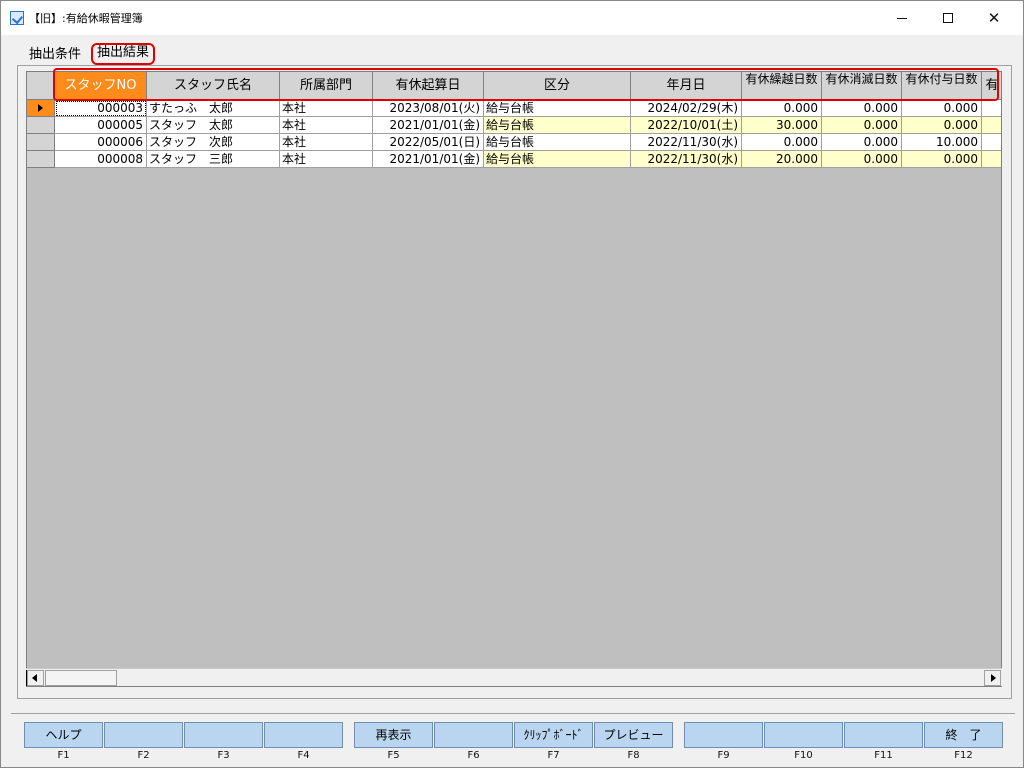 The height and width of the screenshot is (768, 1024). Describe the element at coordinates (63, 735) in the screenshot. I see `fkey-f1-button: ヘルプ` at that location.